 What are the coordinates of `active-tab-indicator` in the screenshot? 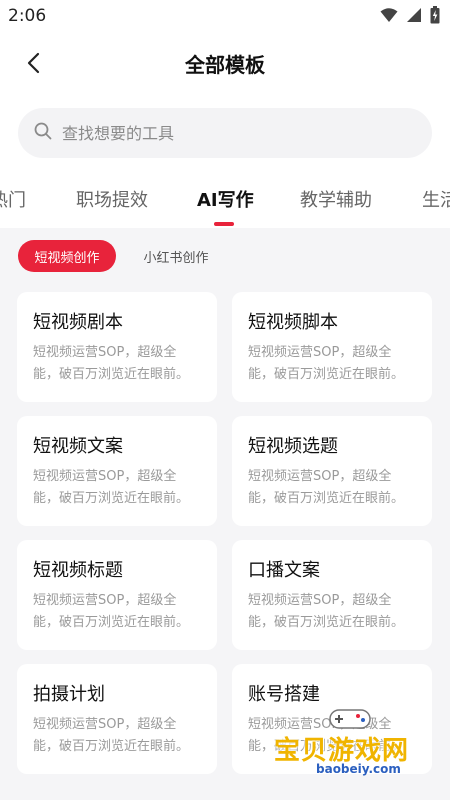 It's located at (224, 224).